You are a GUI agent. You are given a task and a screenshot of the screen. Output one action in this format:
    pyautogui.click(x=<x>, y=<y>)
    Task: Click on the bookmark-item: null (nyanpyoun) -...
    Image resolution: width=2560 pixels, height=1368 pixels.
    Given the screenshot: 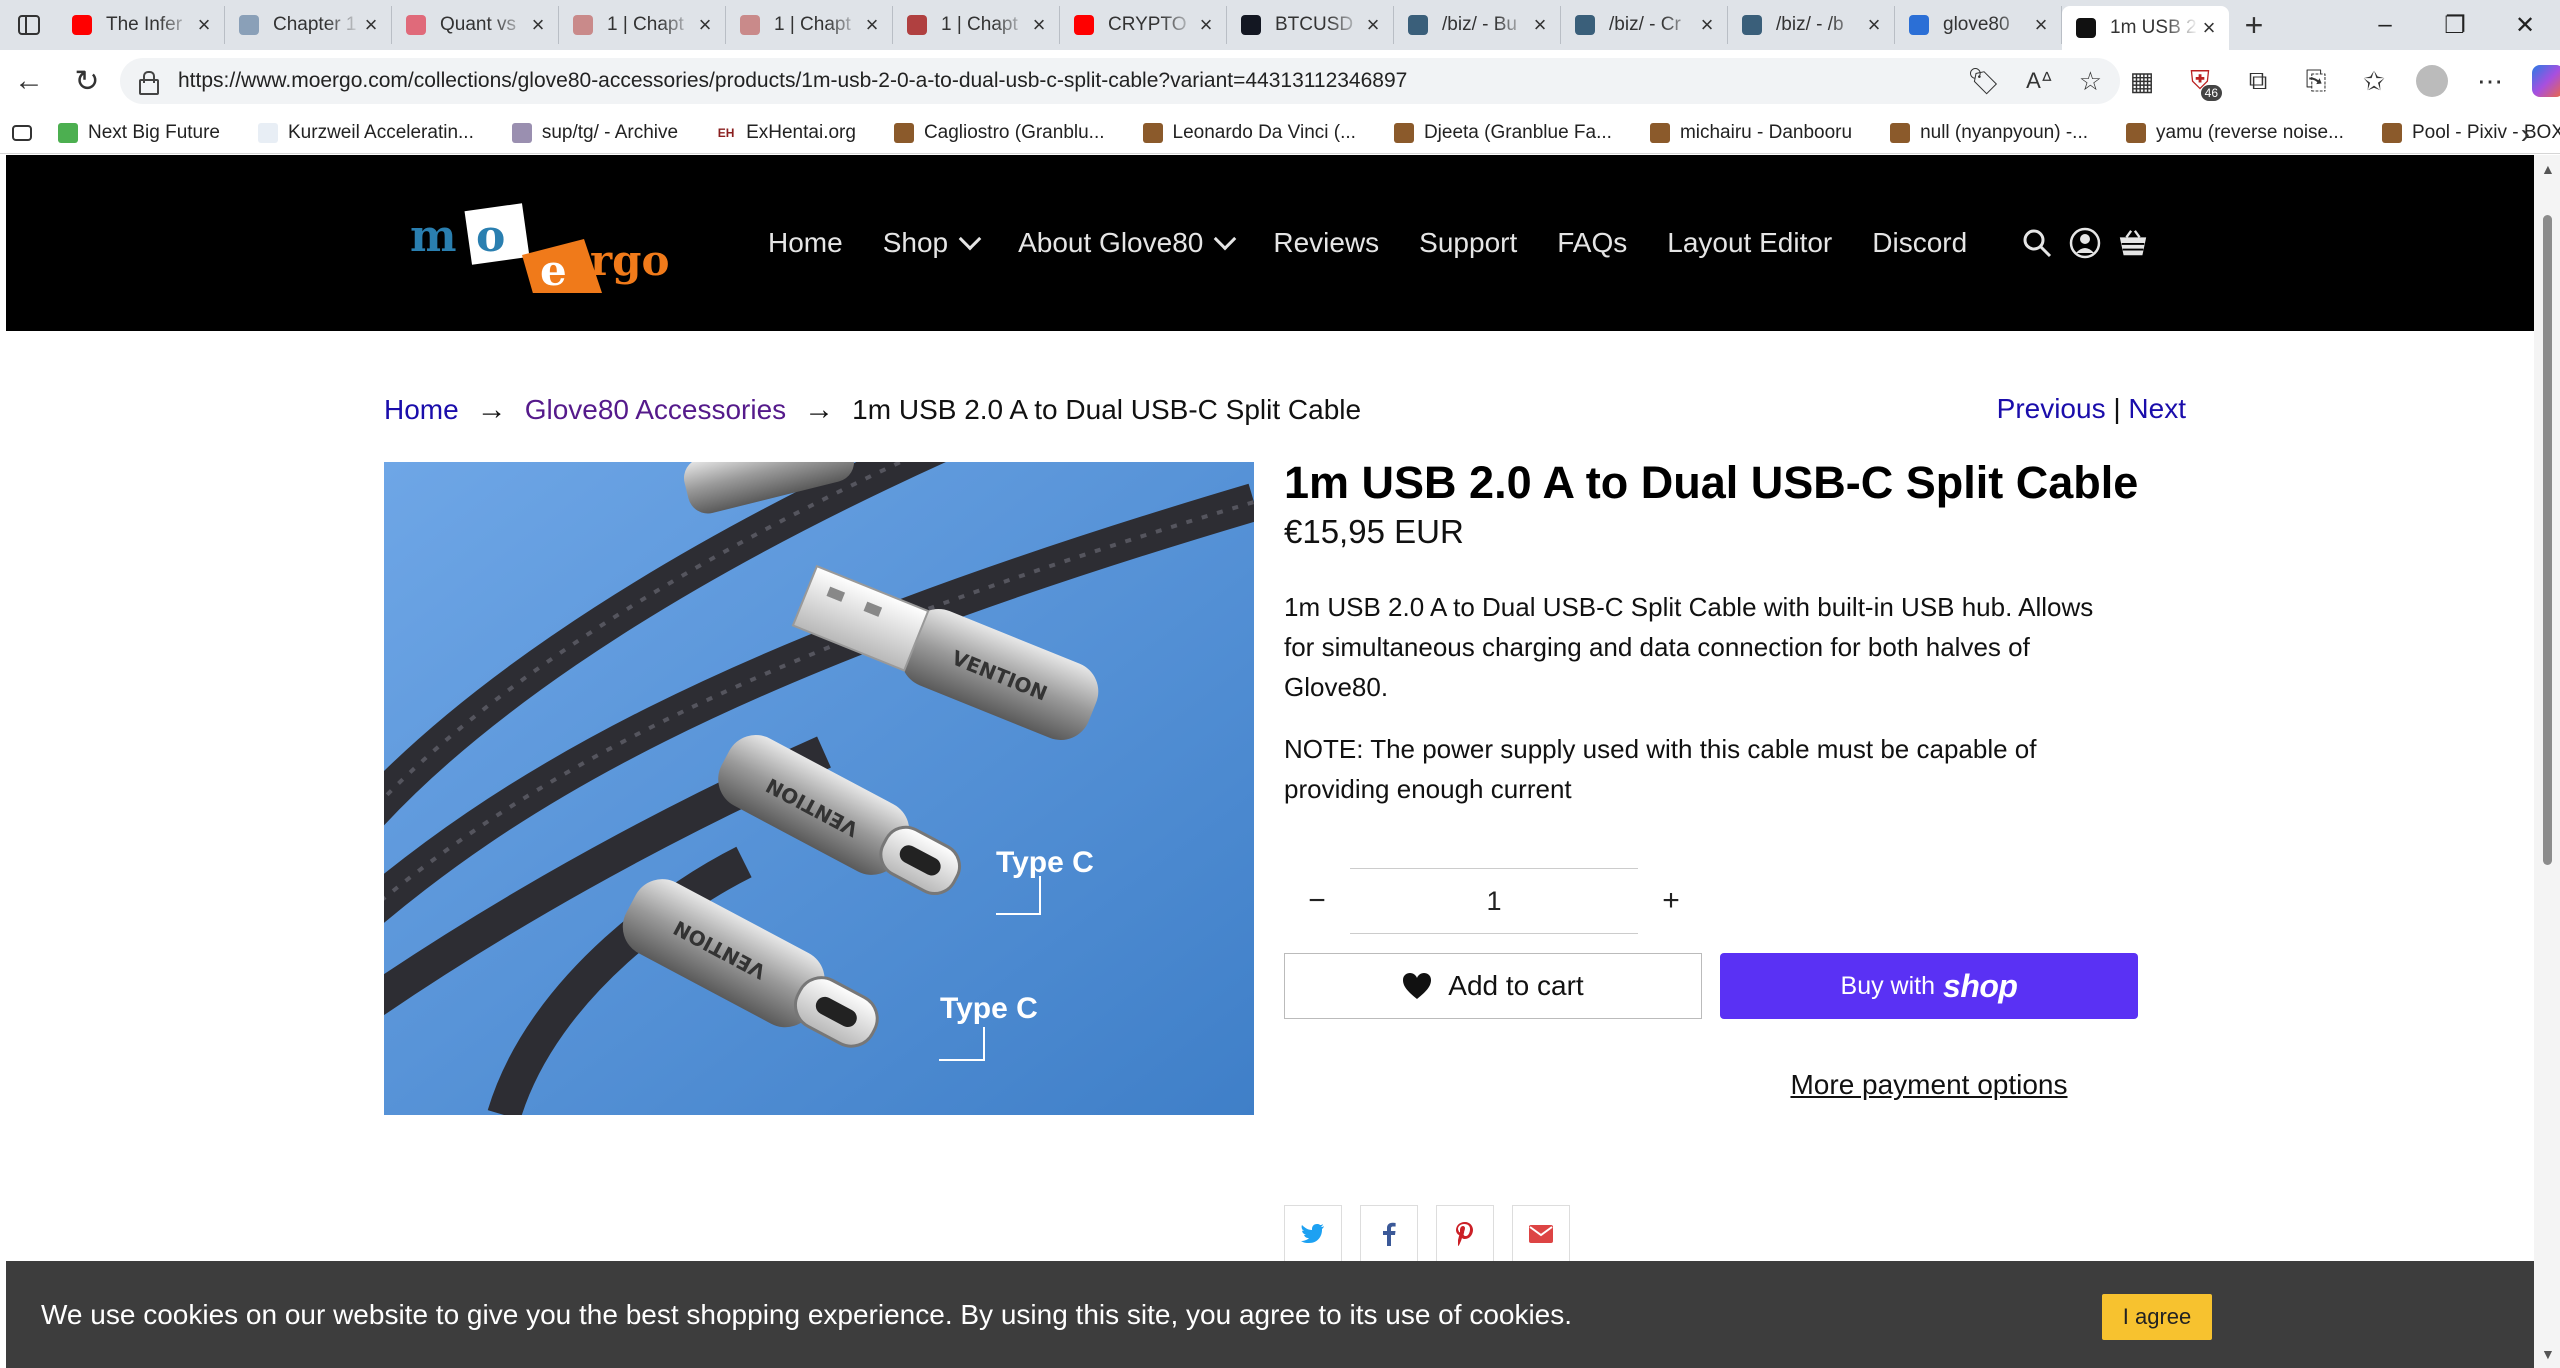 What is the action you would take?
    pyautogui.click(x=1989, y=133)
    